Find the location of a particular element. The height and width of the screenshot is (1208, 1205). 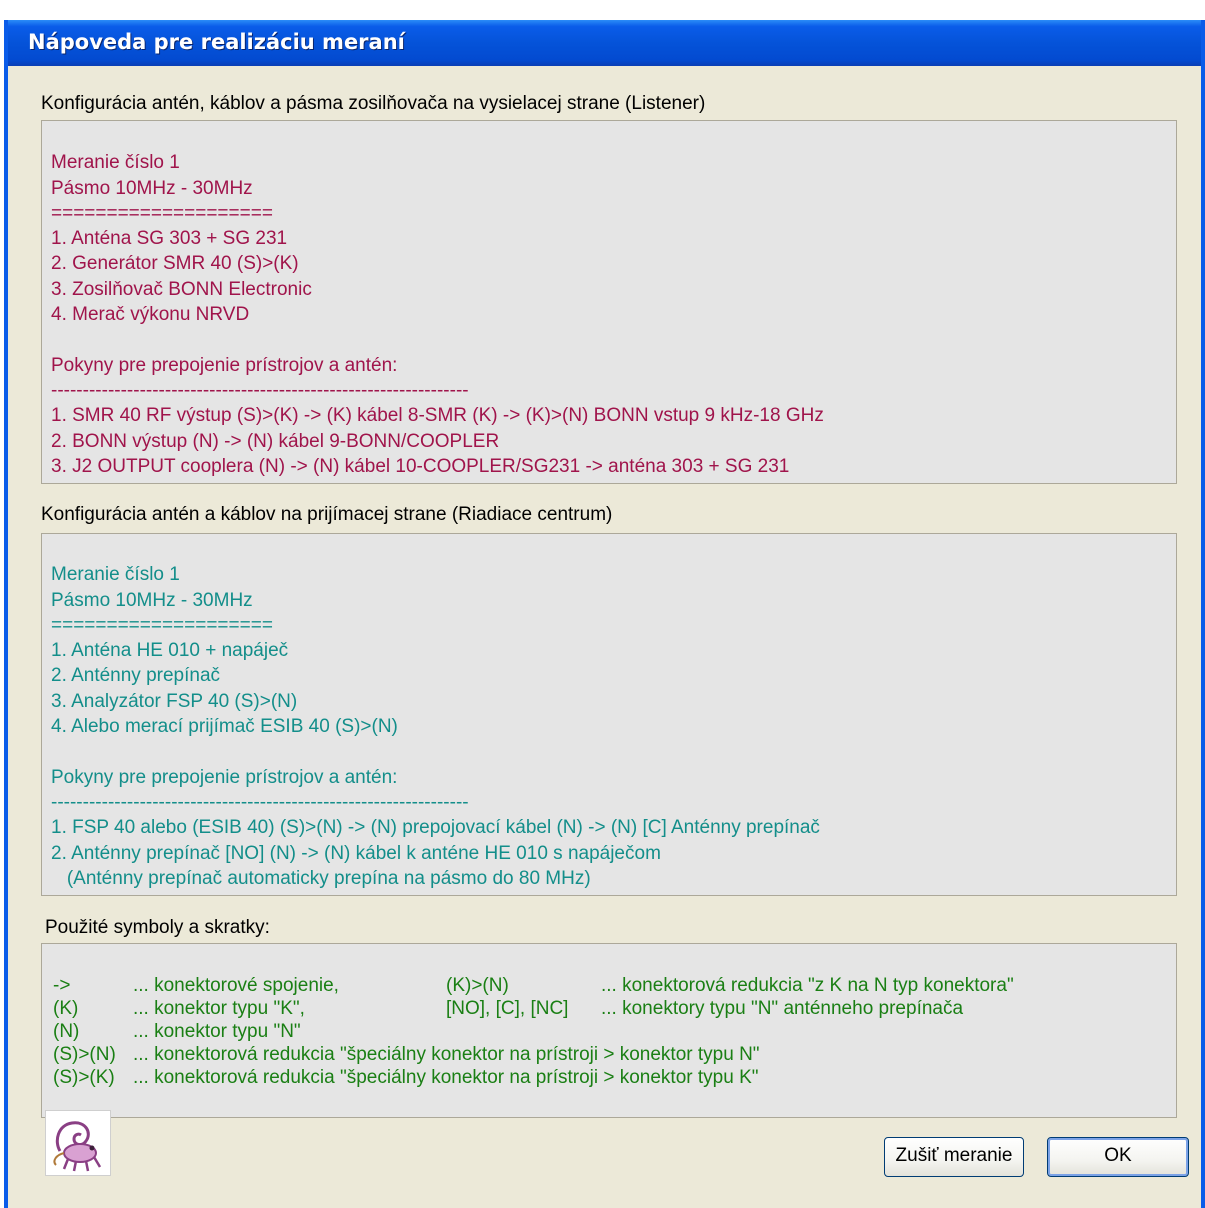

cancel-measurement-button: Zušiť meranie is located at coordinates (954, 1157).